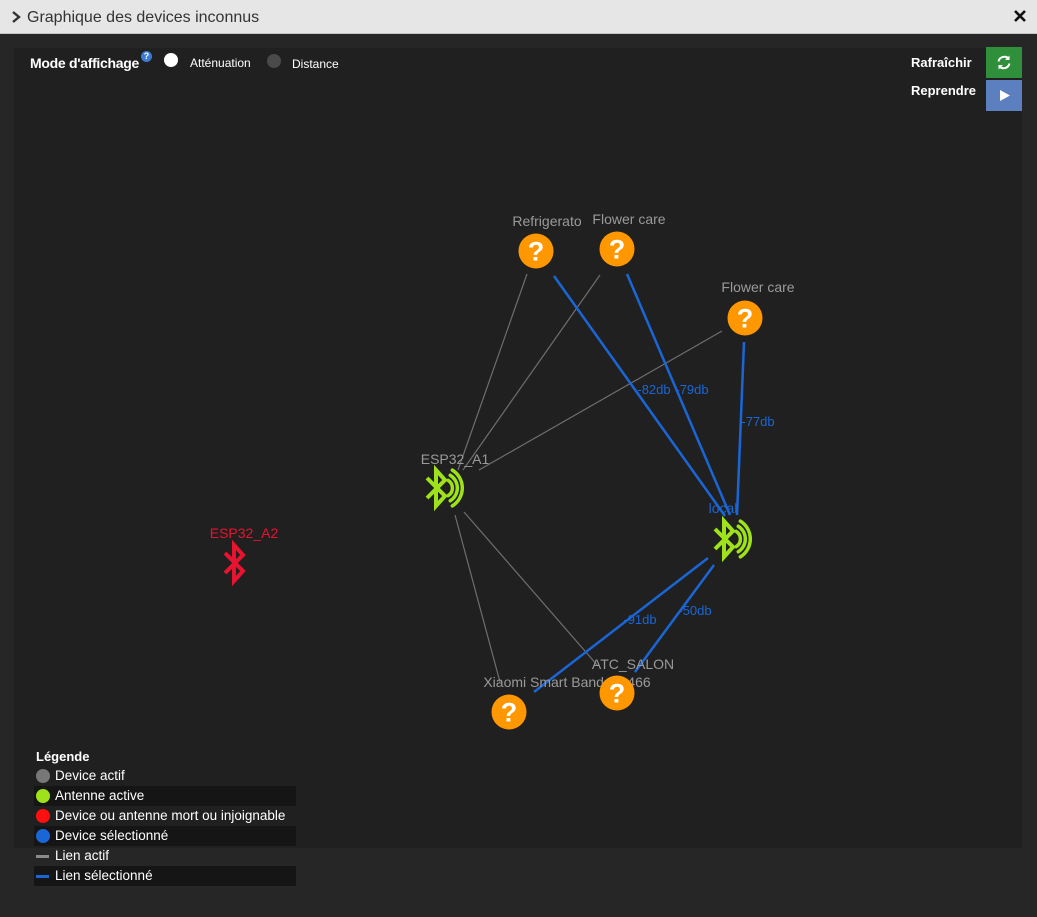 The width and height of the screenshot is (1037, 917). I want to click on legend-label: Device sélectionné, so click(112, 835).